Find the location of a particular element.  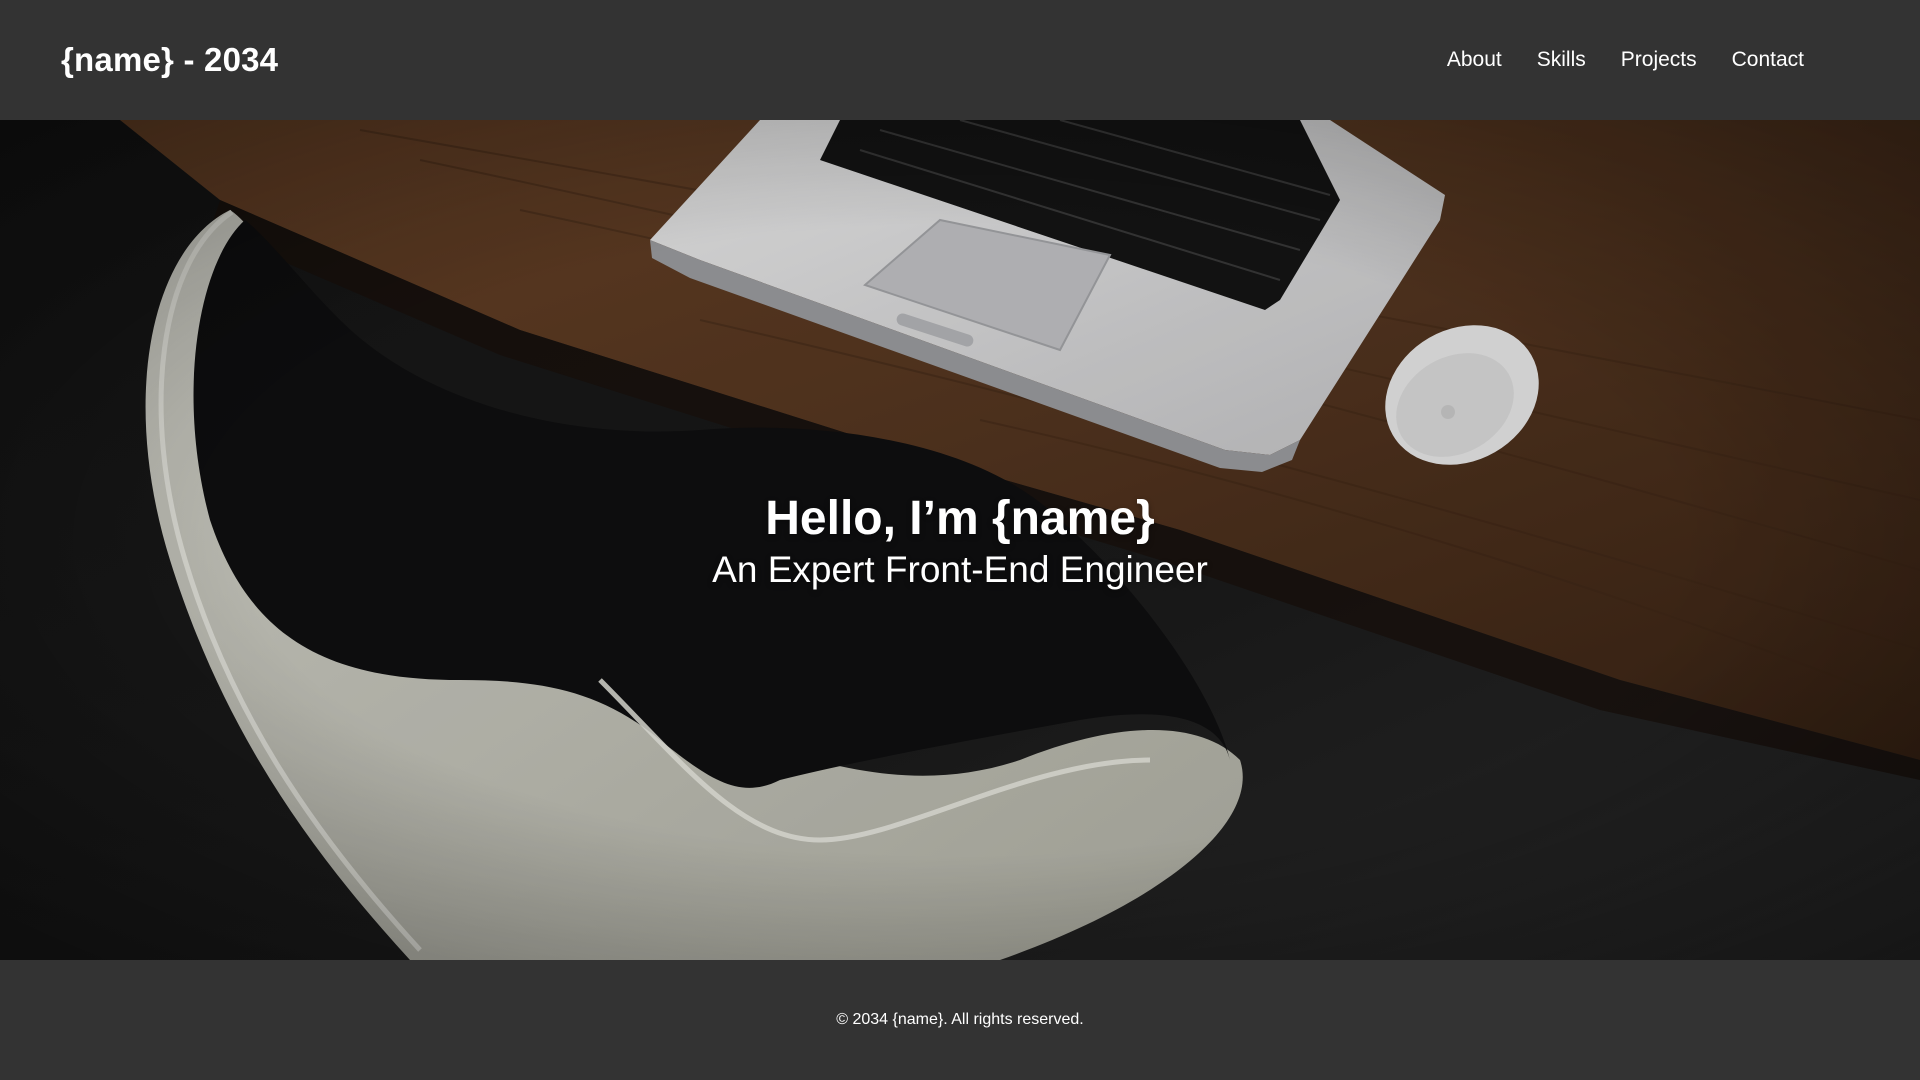

hero-title: Hello, I’m {name} is located at coordinates (960, 518).